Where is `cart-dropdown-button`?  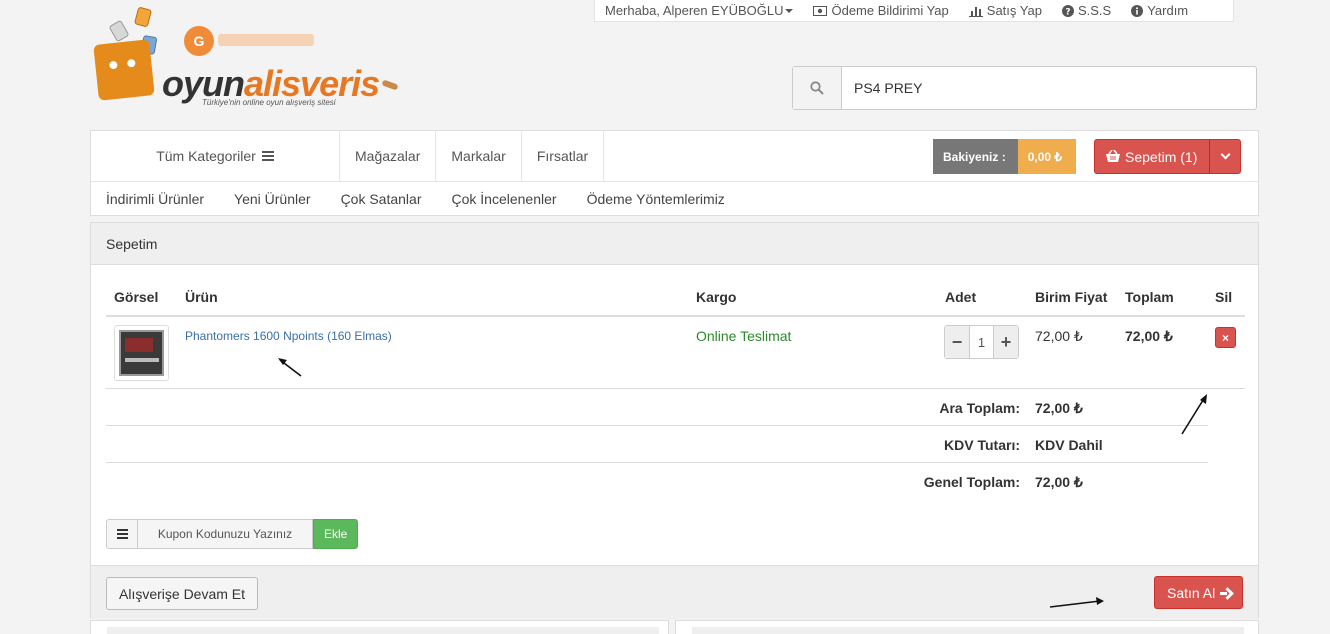
cart-dropdown-button is located at coordinates (1225, 156).